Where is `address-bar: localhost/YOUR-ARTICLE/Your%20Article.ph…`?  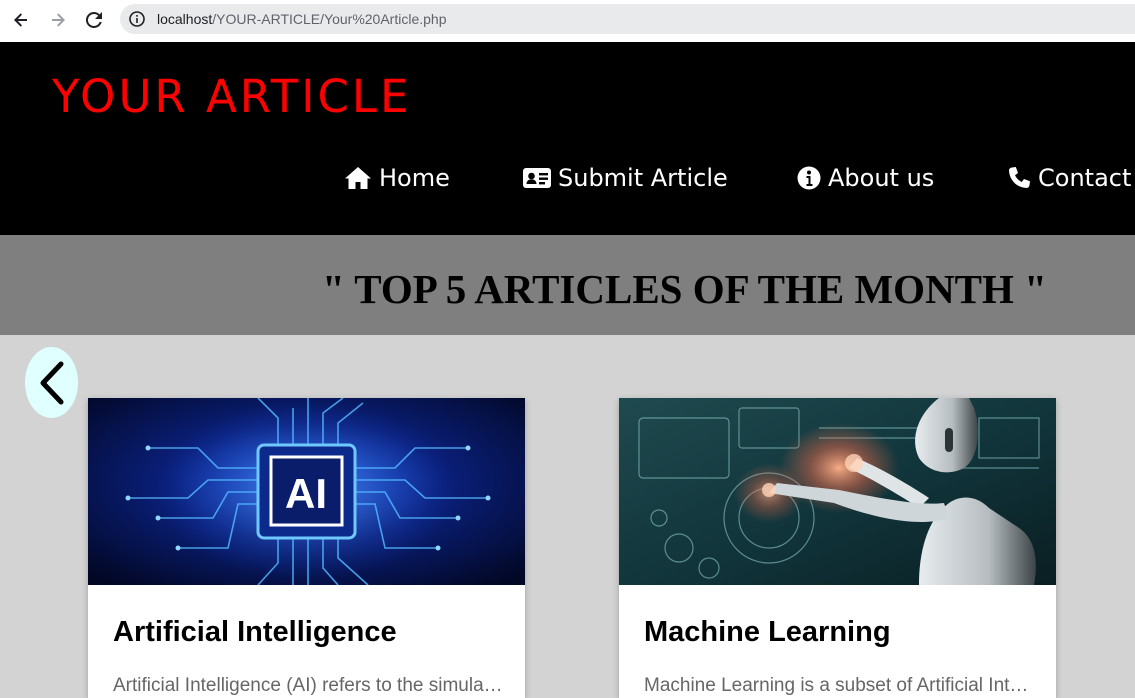
address-bar: localhost/YOUR-ARTICLE/Your%20Article.ph… is located at coordinates (627, 19).